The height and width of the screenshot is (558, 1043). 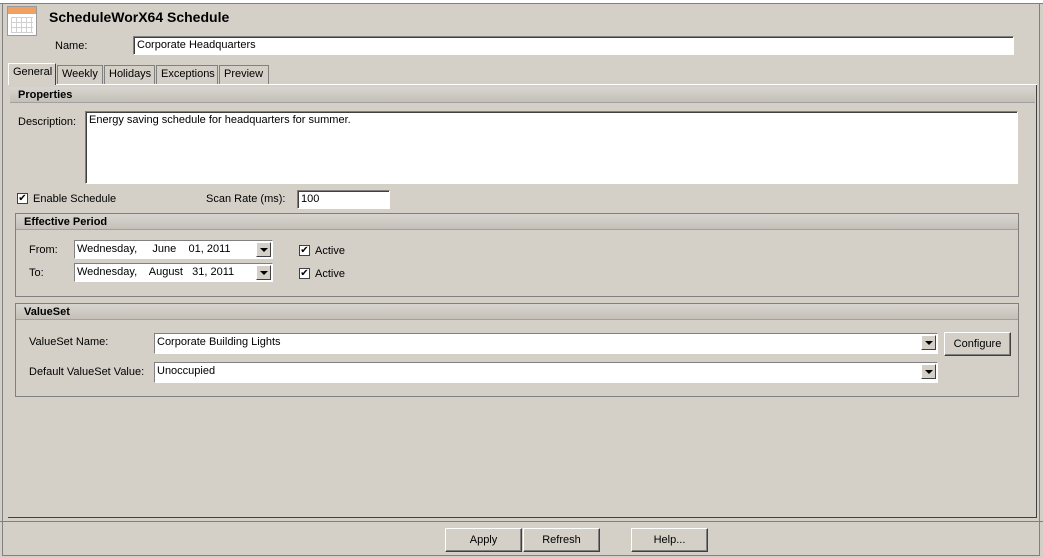 What do you see at coordinates (22, 21) in the screenshot?
I see `calendar-icon` at bounding box center [22, 21].